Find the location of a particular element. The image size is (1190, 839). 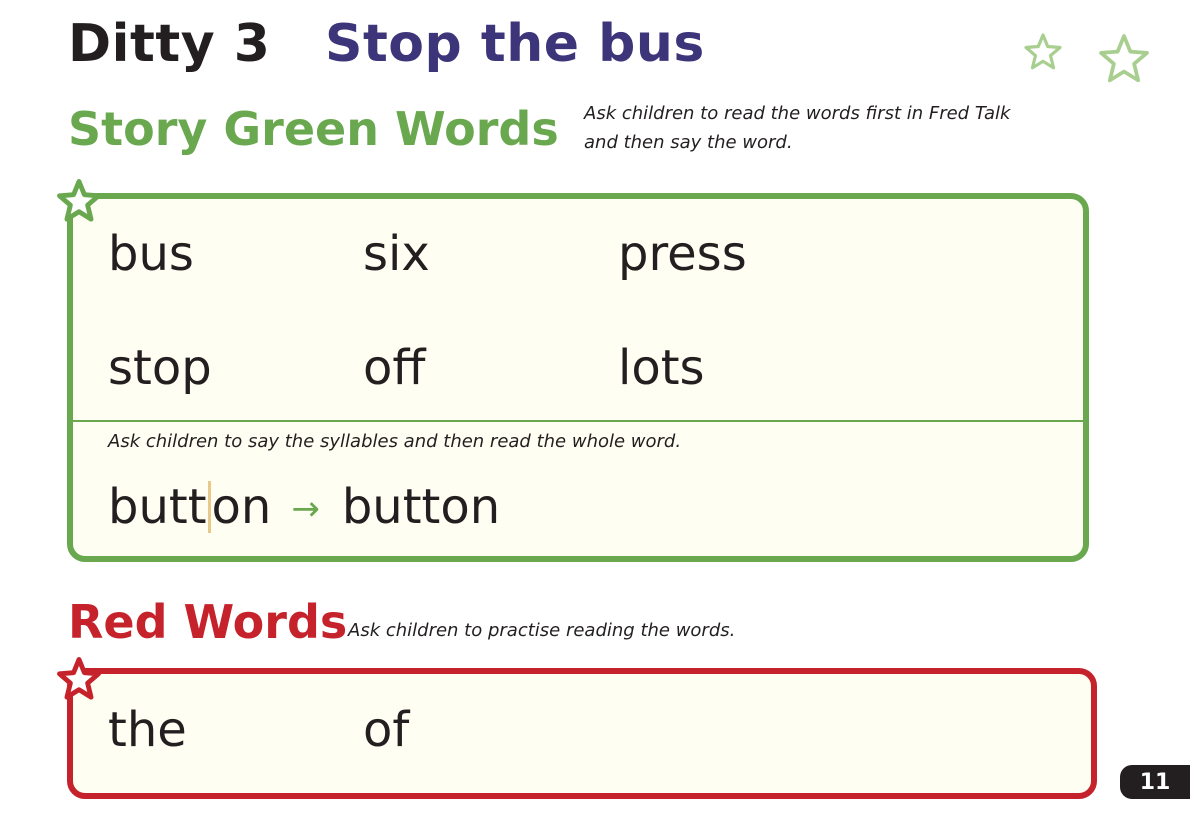

ditty-number: Ditty 3 is located at coordinates (169, 44).